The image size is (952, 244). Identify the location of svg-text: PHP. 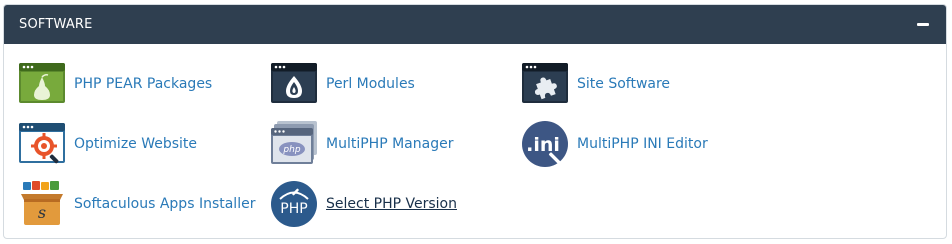
(293, 209).